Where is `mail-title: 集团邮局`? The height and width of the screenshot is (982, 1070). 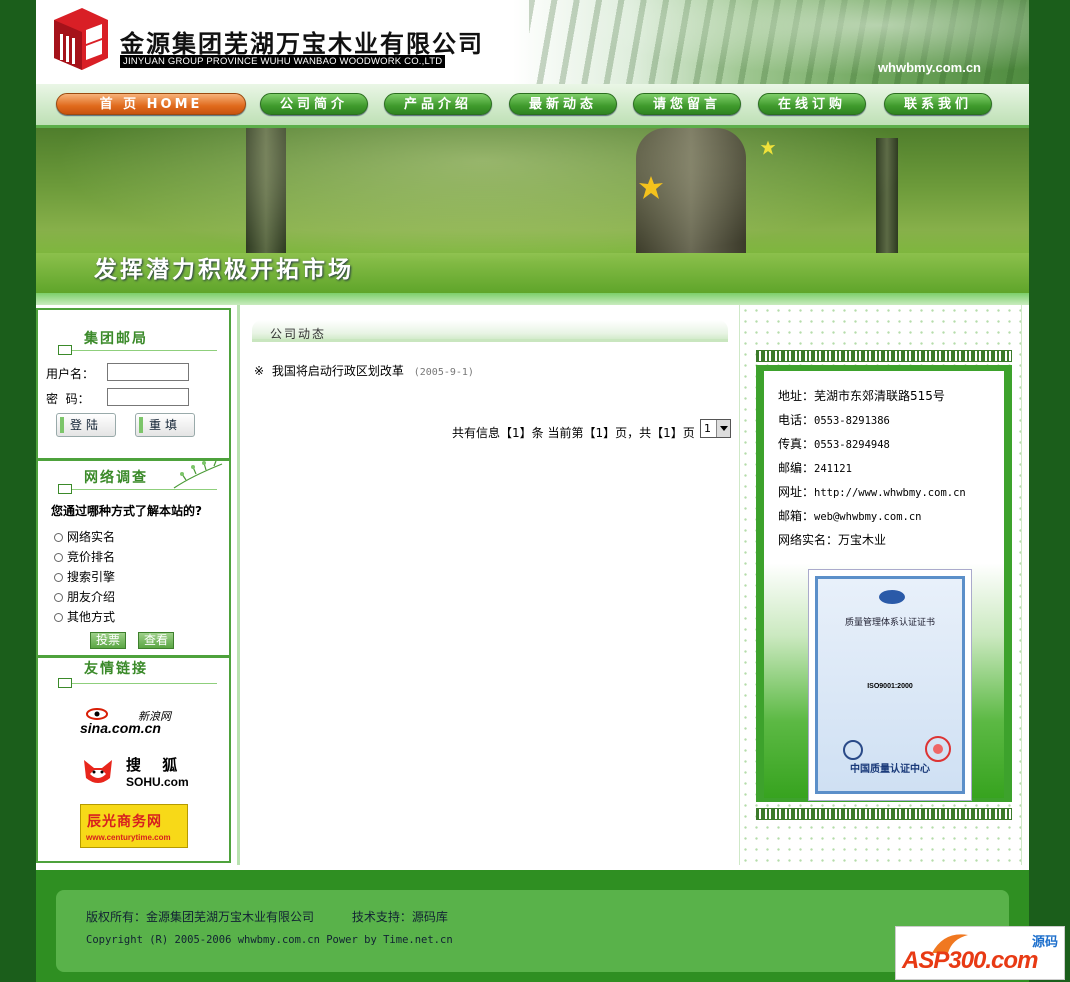 mail-title: 集团邮局 is located at coordinates (116, 339).